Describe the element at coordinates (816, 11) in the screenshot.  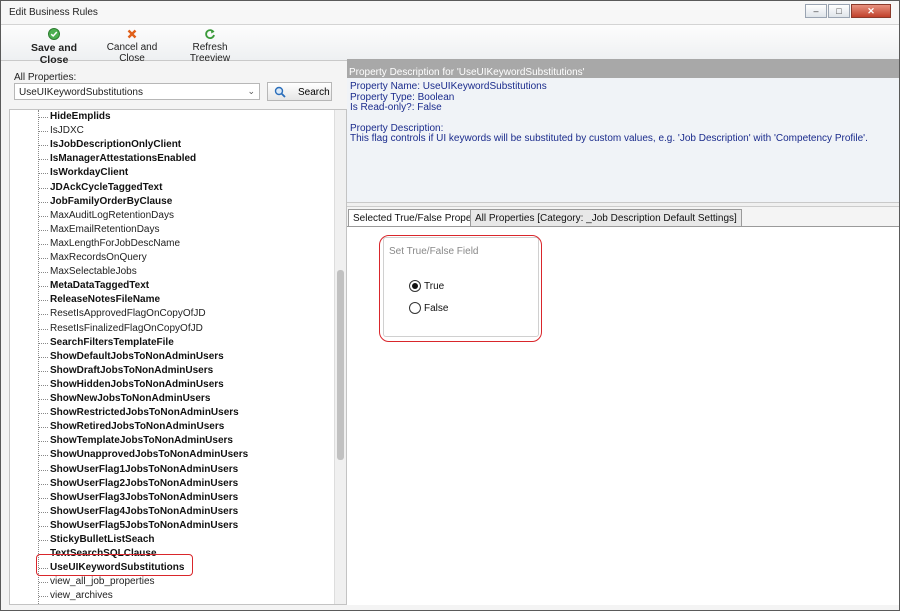
I see `minimize-button: –` at that location.